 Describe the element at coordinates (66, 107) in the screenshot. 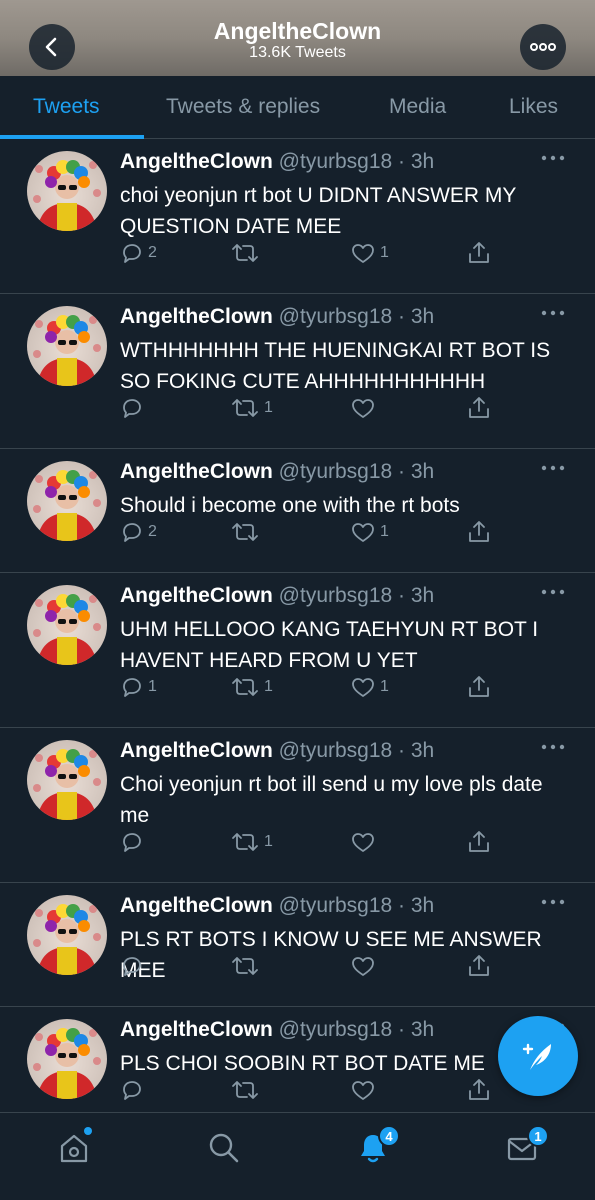

I see `tab-tweets: Tweets` at that location.